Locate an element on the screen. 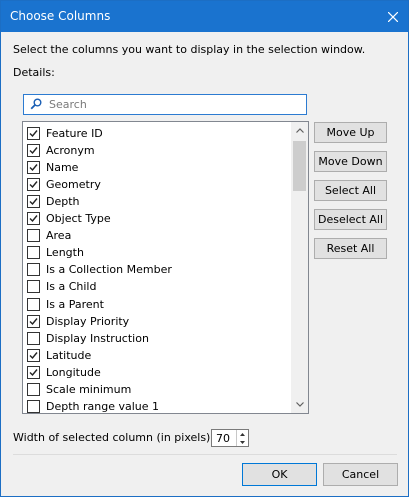 The image size is (409, 497). column-label: Length is located at coordinates (65, 253).